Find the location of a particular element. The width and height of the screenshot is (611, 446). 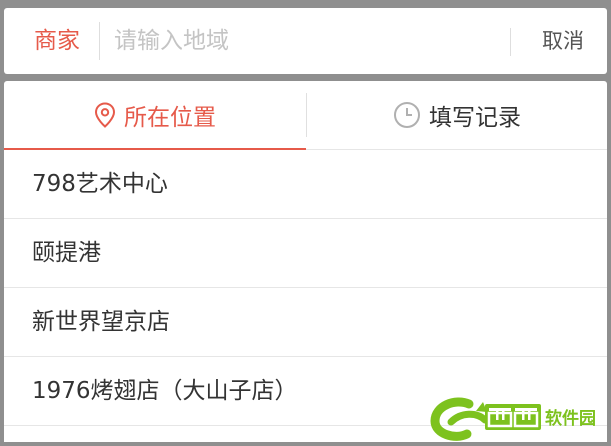

watermark-logo: 软件园 CR173.COM is located at coordinates (518, 419).